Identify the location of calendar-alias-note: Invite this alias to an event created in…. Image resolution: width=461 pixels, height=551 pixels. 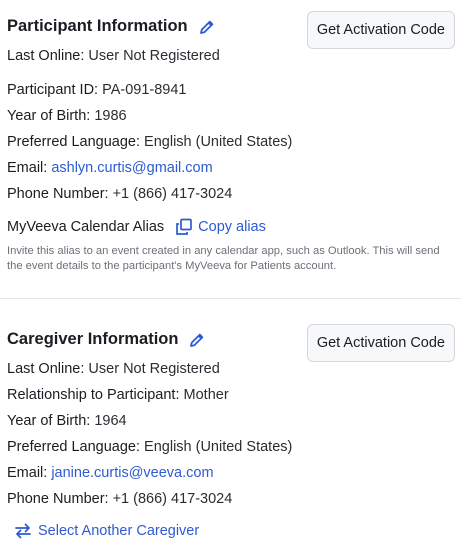
(223, 258).